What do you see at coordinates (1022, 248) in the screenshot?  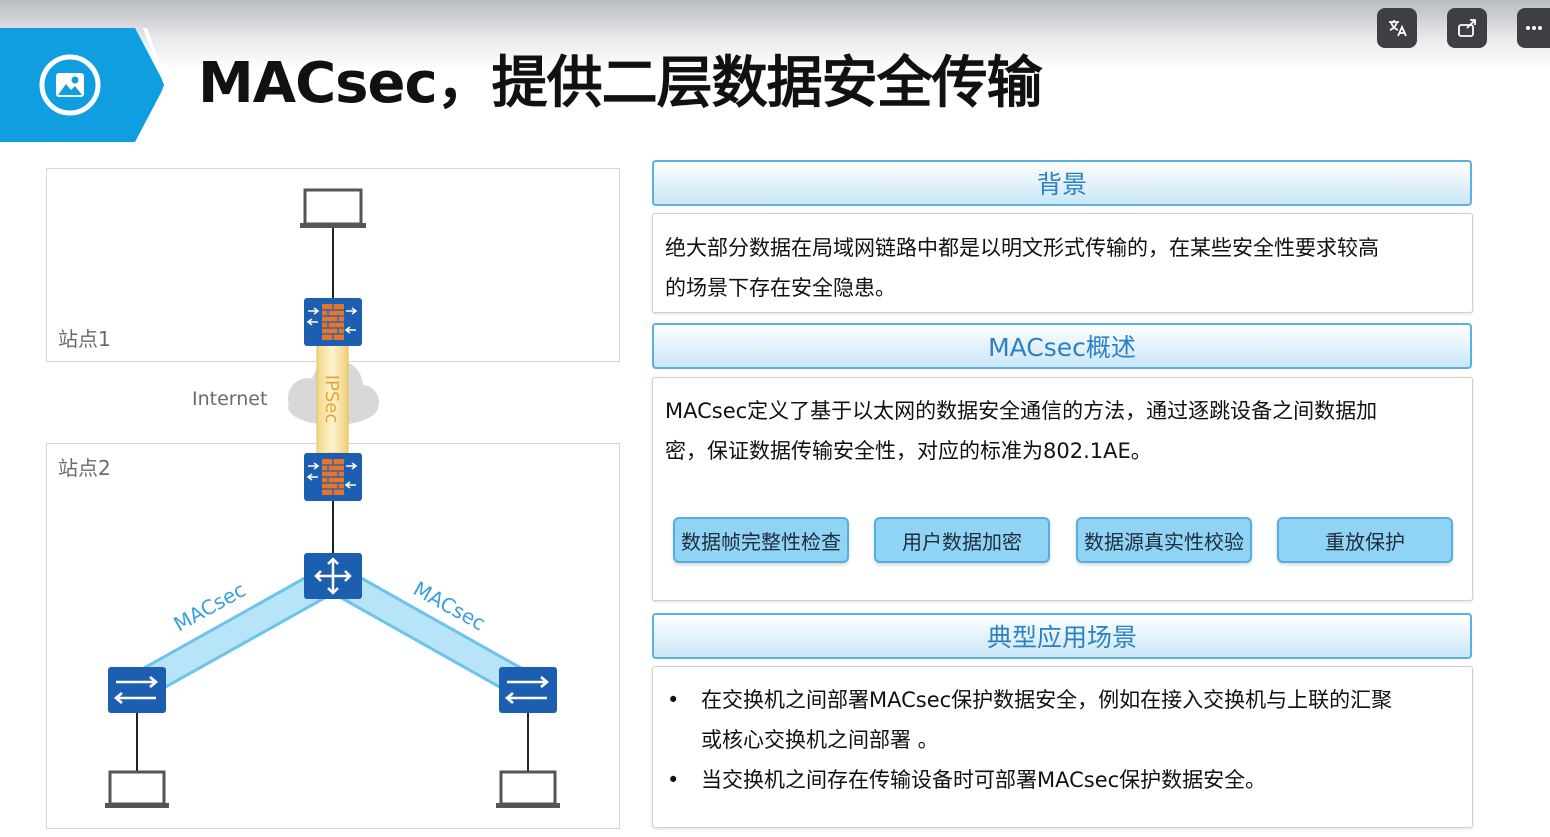 I see `background-text-line1: 绝大部分数据在局域网链路中都是以明文形式传输的，在某些安全性要求较高` at bounding box center [1022, 248].